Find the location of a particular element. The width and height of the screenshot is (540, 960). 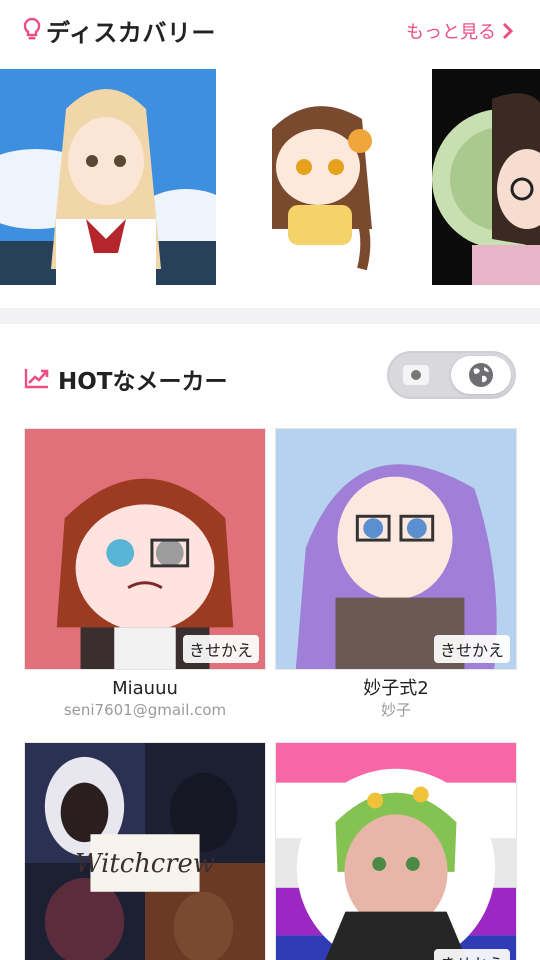

maker-card: きせかえ 妙子式2 妙子 is located at coordinates (396, 574).